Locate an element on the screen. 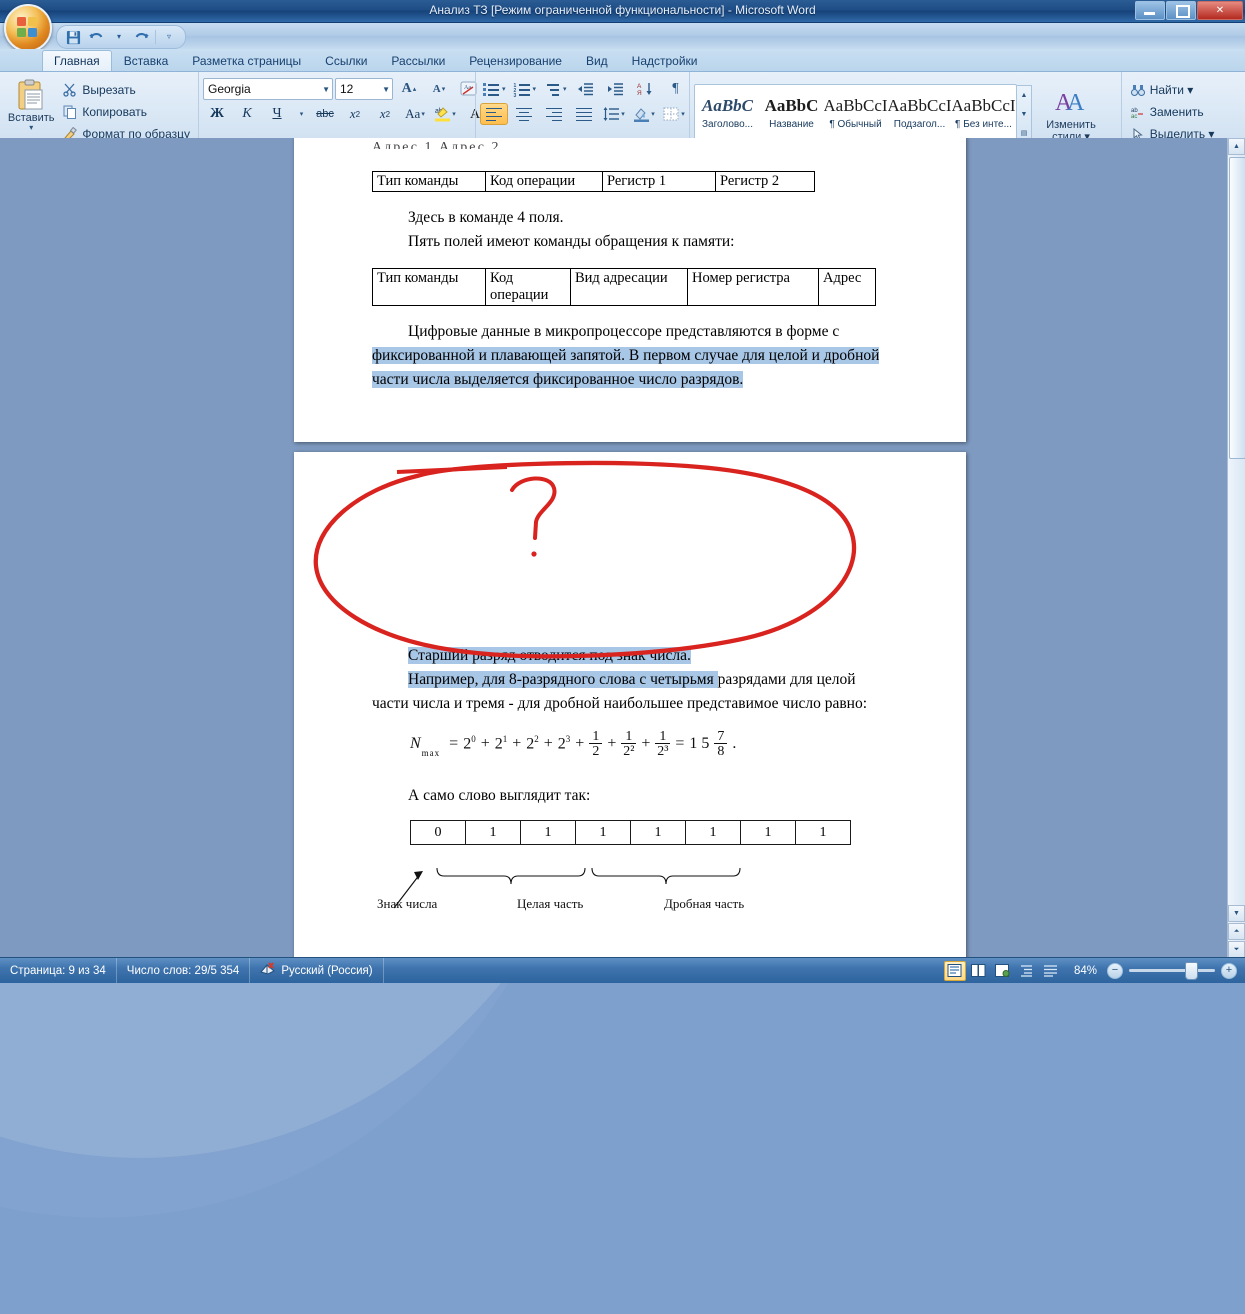 This screenshot has width=1245, height=1314. tab-mailings: Рассылки is located at coordinates (418, 60).